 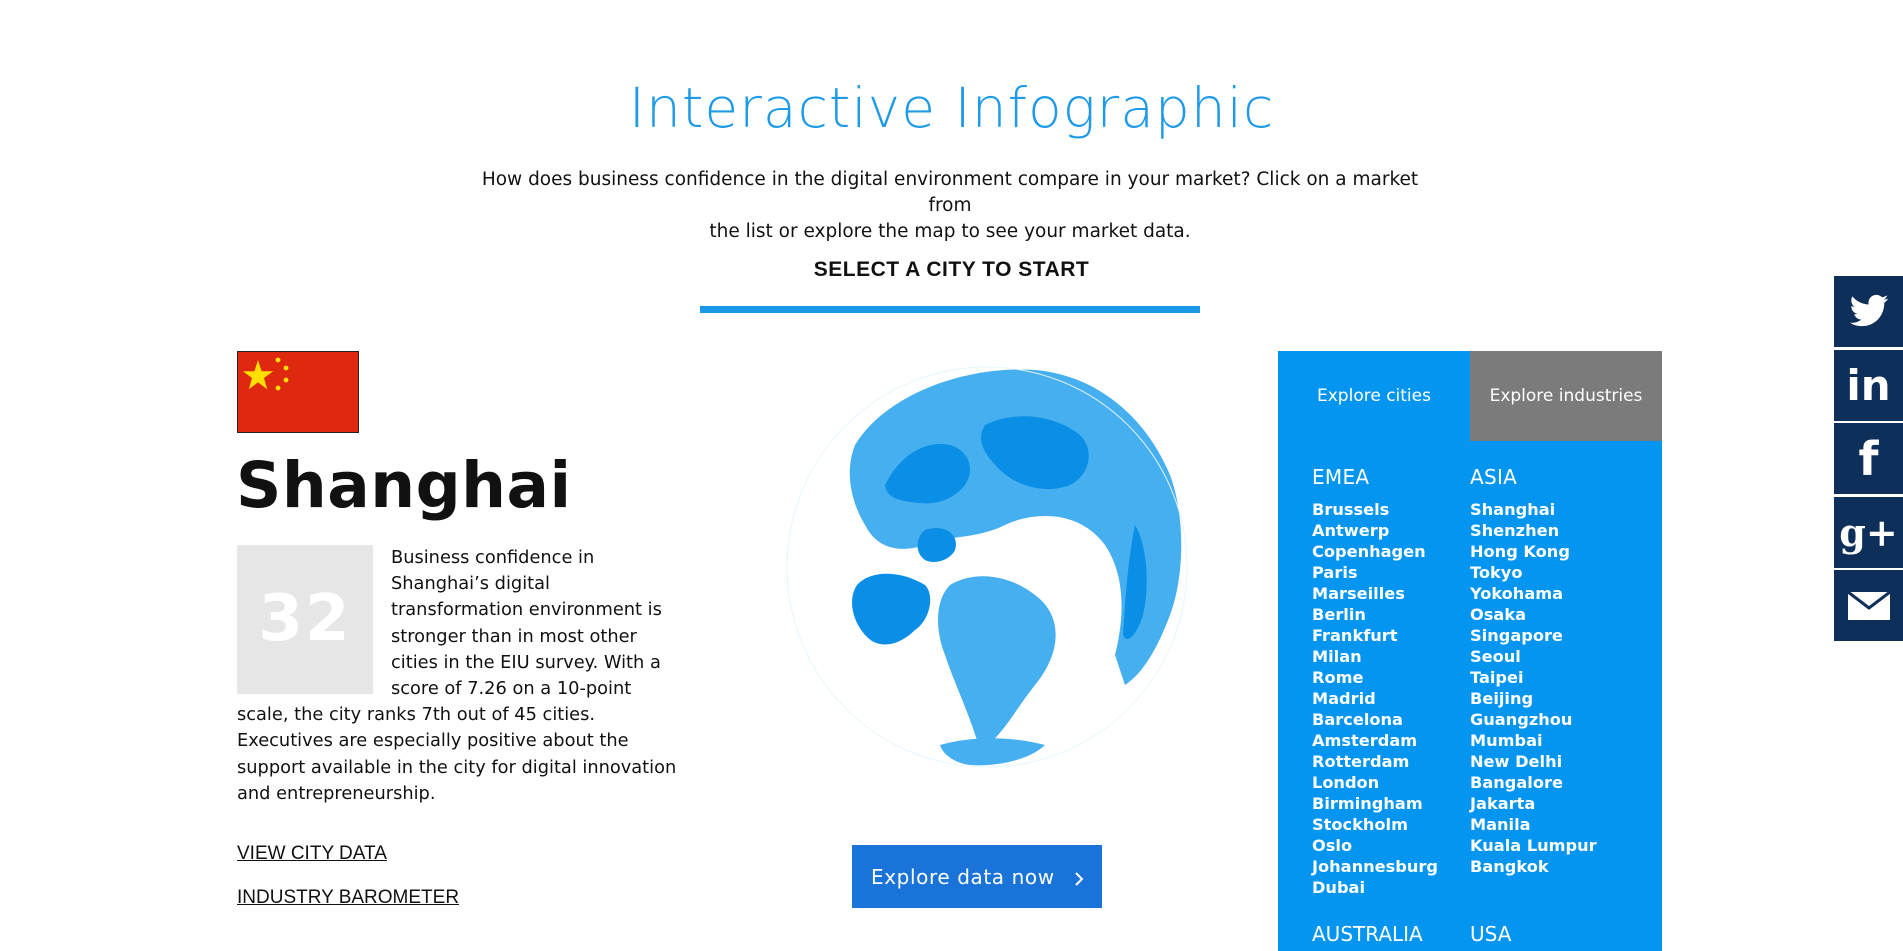 I want to click on twitter-icon, so click(x=1868, y=311).